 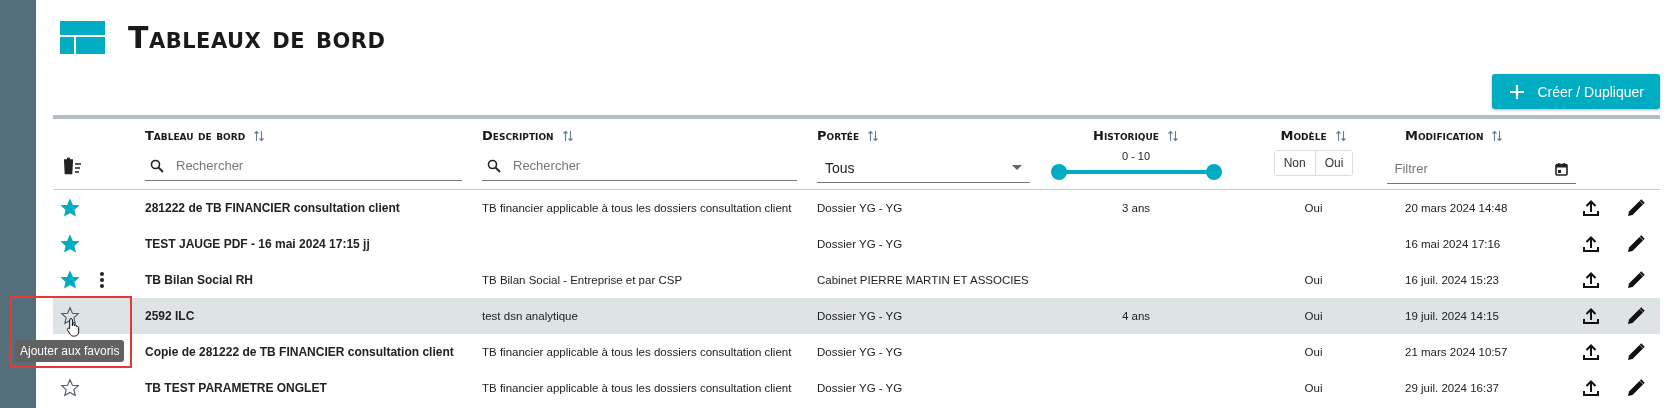 I want to click on dashboard-name: TB TEST PARAMETRE ONGLET, so click(x=236, y=388).